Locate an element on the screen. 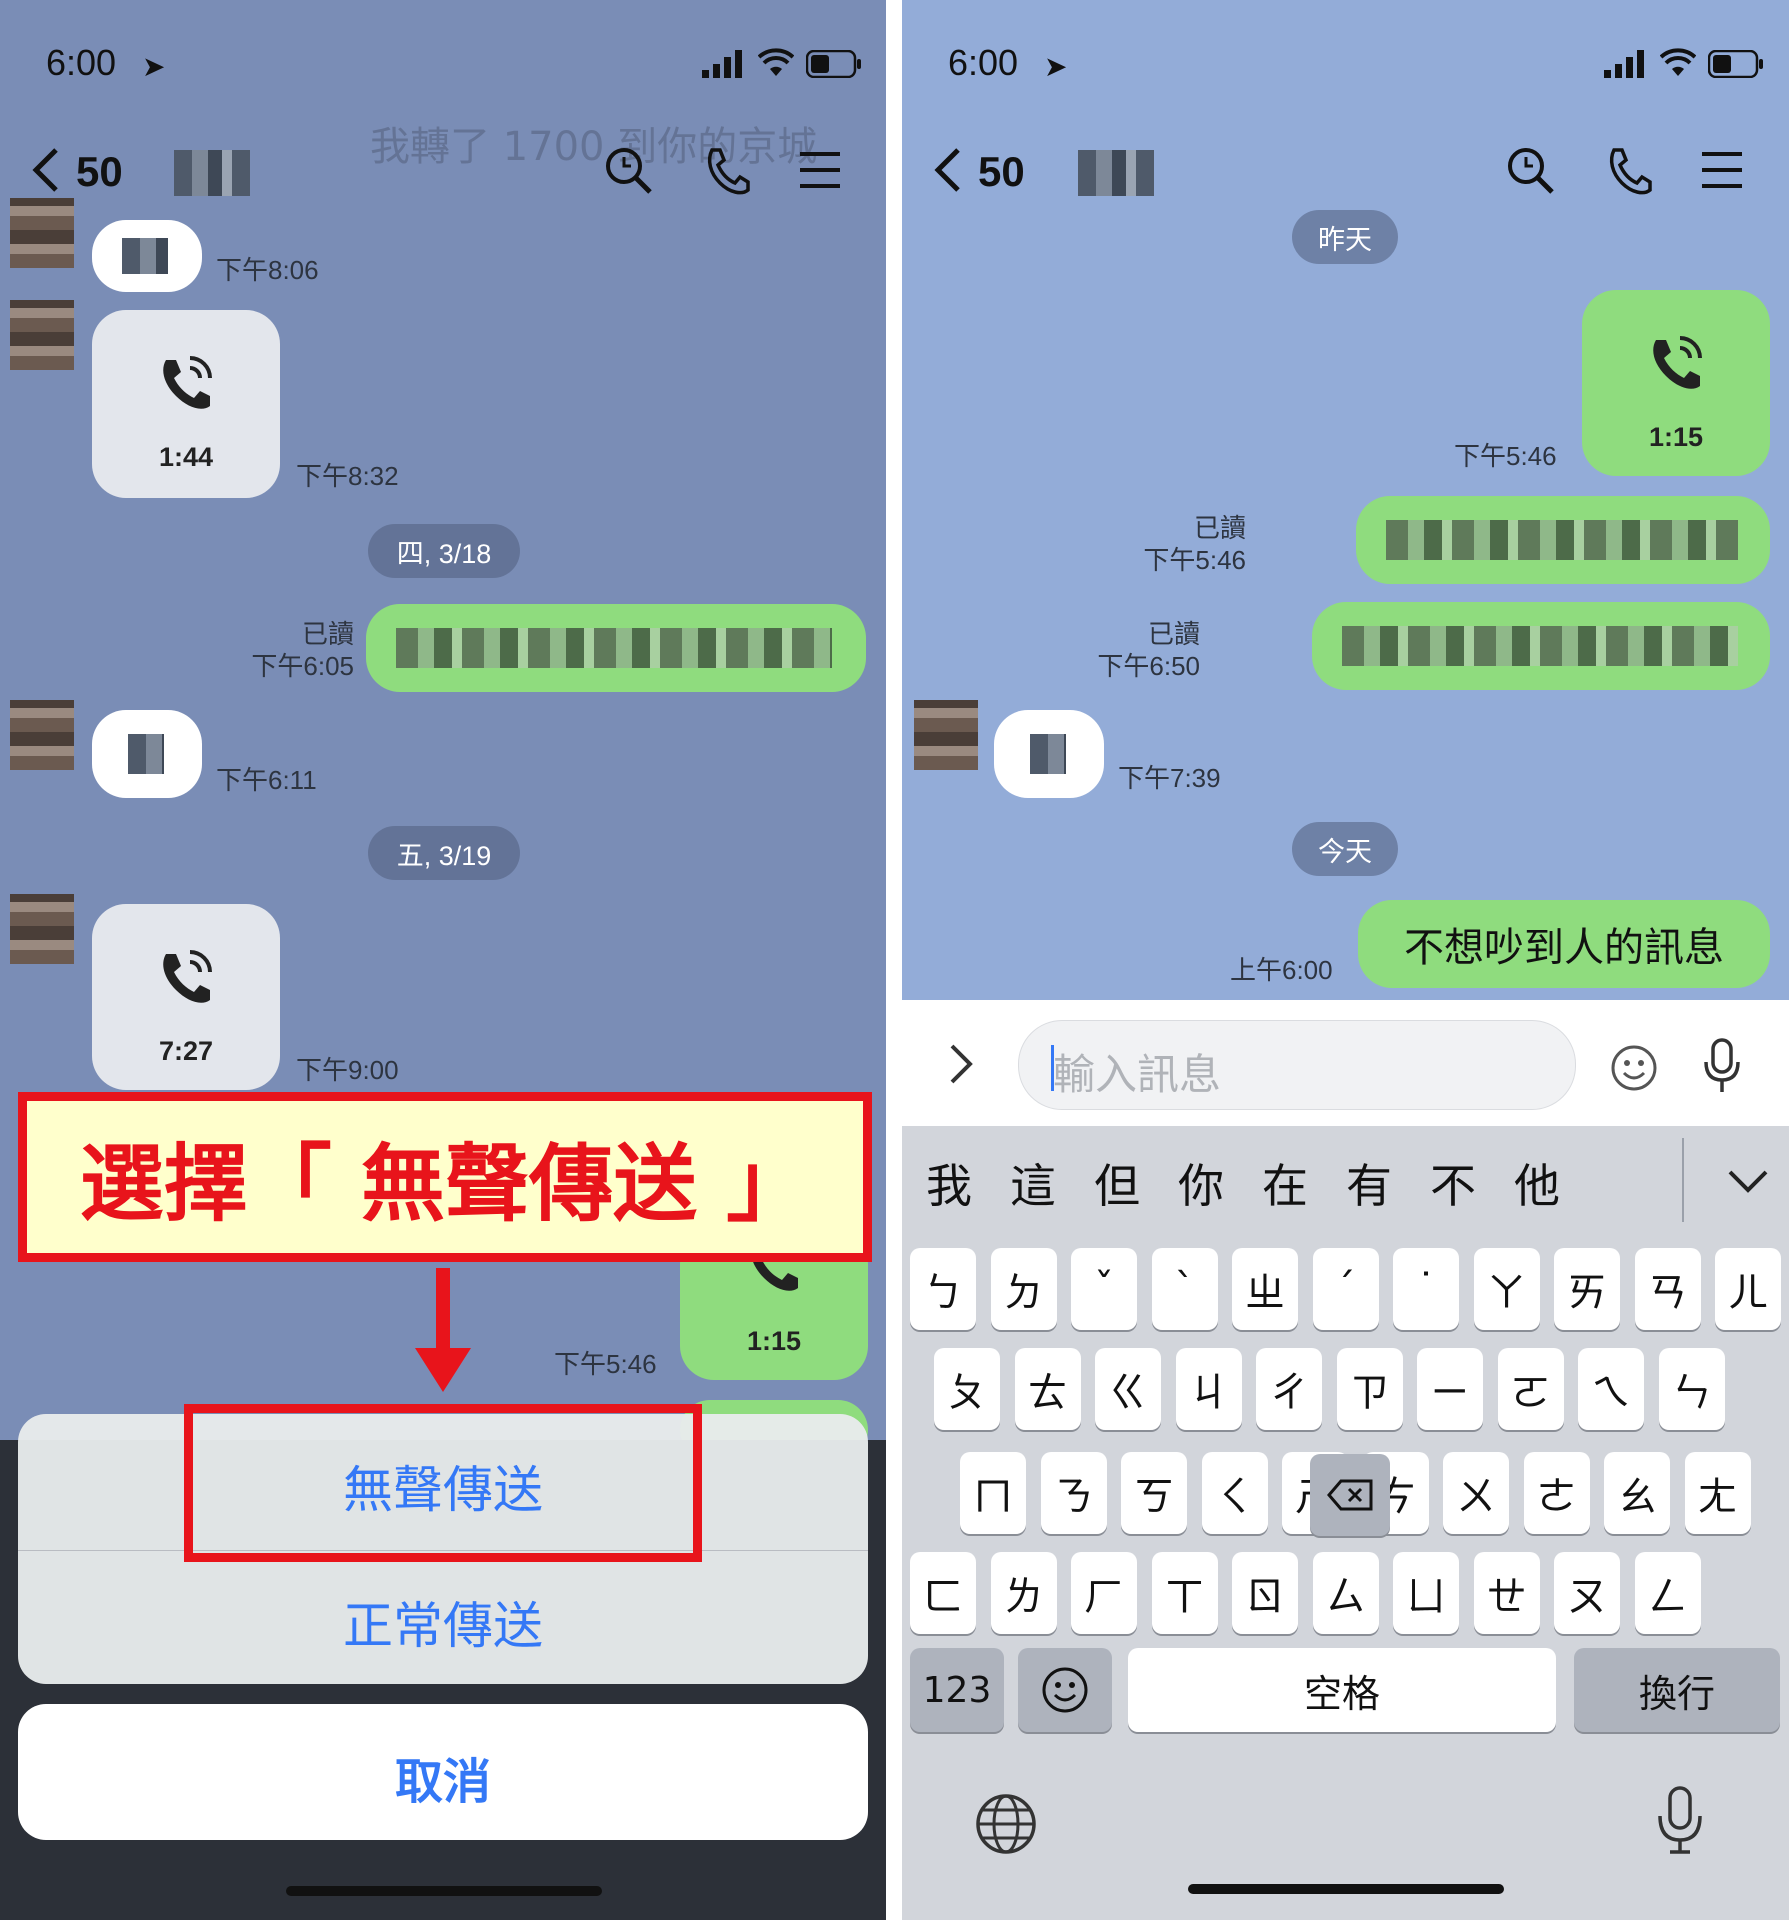 The width and height of the screenshot is (1789, 1920). keyboard-key: ㄋ is located at coordinates (1073, 1493).